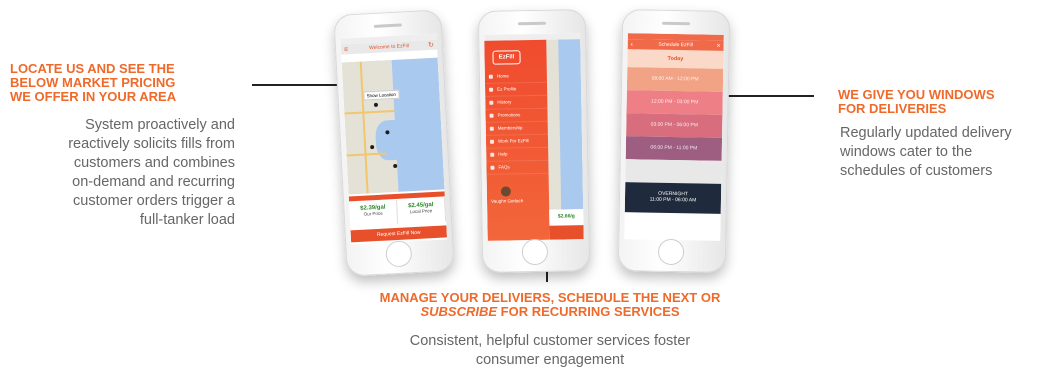 This screenshot has width=1060, height=371. What do you see at coordinates (516, 102) in the screenshot?
I see `menu-item-history: History` at bounding box center [516, 102].